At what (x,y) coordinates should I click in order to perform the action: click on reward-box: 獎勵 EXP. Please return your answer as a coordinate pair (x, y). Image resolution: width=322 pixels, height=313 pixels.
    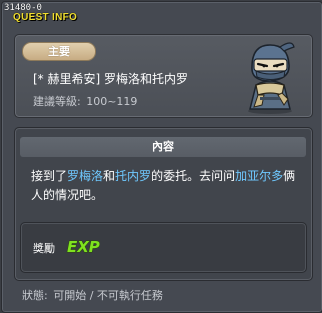
    Looking at the image, I should click on (163, 247).